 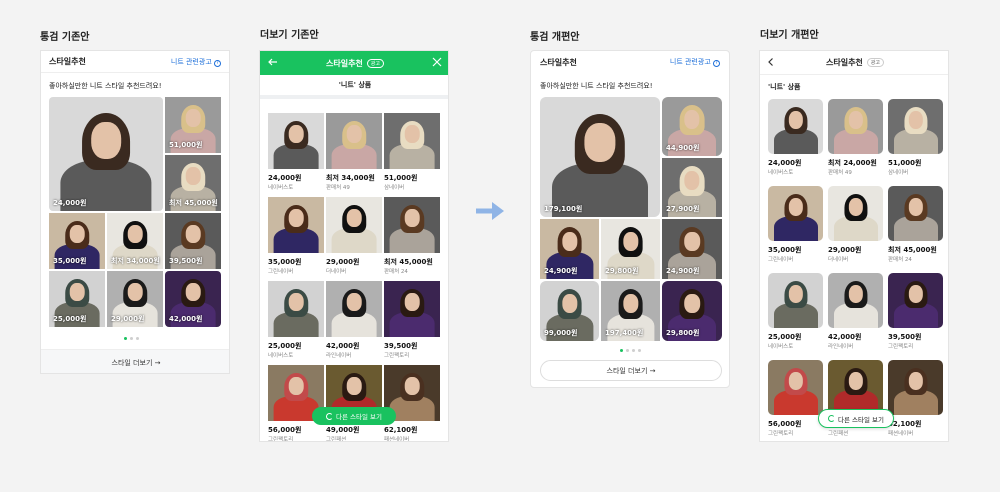 I want to click on other-style-label: 다른 스타일 보기, so click(x=861, y=419).